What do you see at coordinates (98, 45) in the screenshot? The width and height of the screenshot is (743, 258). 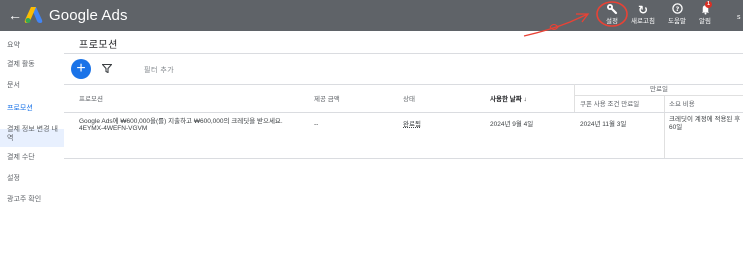 I see `page-title: 프로모션` at bounding box center [98, 45].